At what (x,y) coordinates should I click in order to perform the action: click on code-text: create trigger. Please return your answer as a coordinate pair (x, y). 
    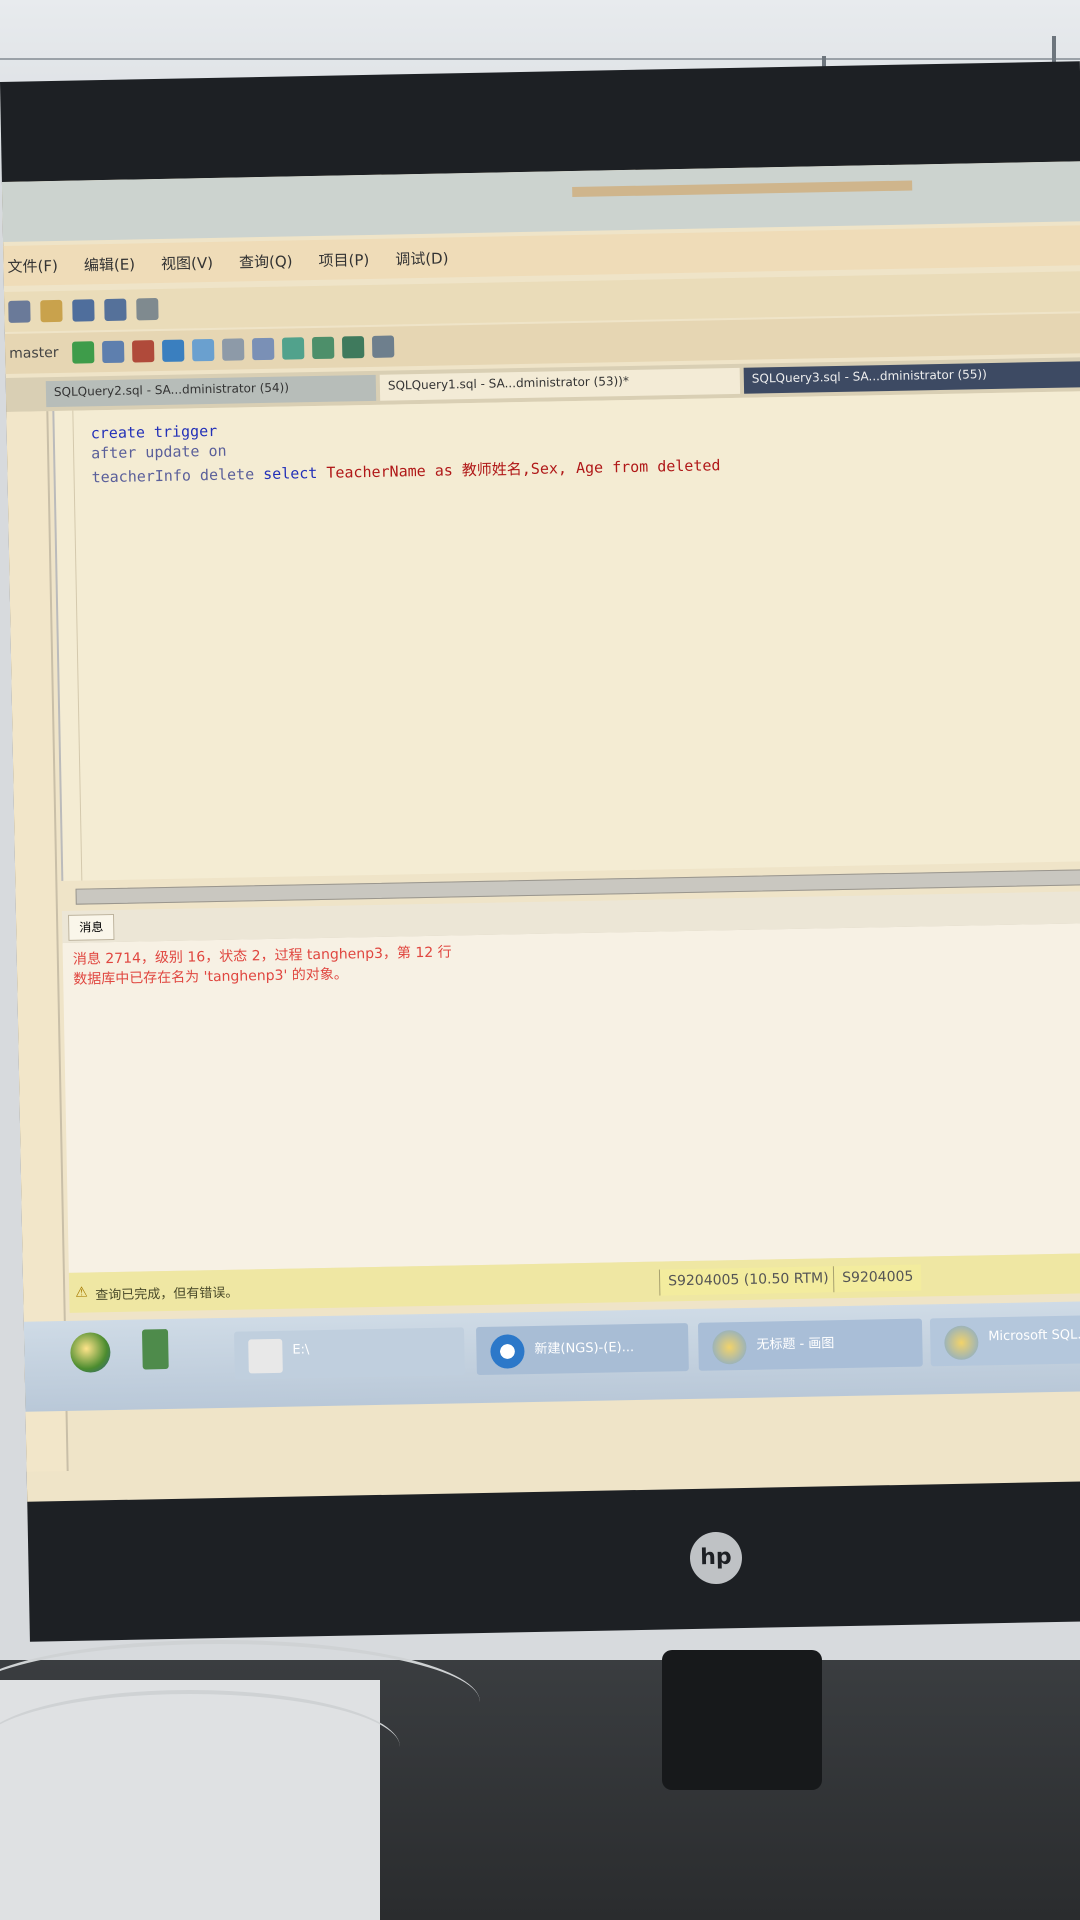
    Looking at the image, I should click on (154, 432).